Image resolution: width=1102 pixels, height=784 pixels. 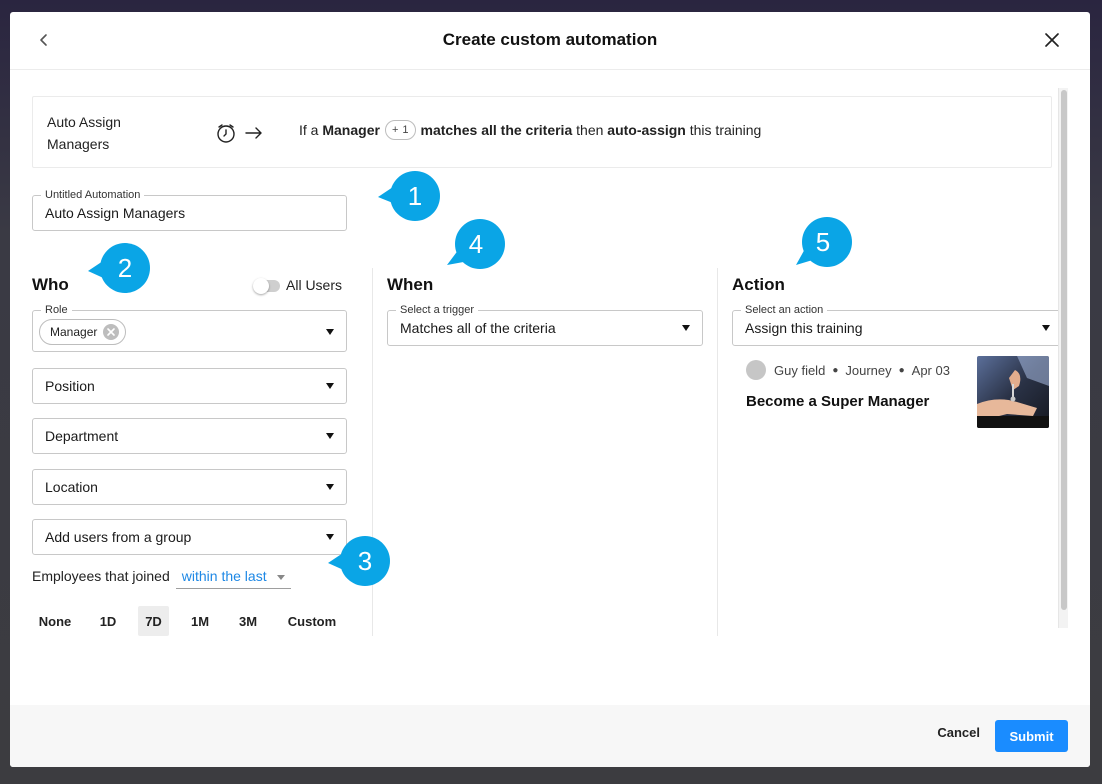 I want to click on joined-label: Employees that joined, so click(x=101, y=576).